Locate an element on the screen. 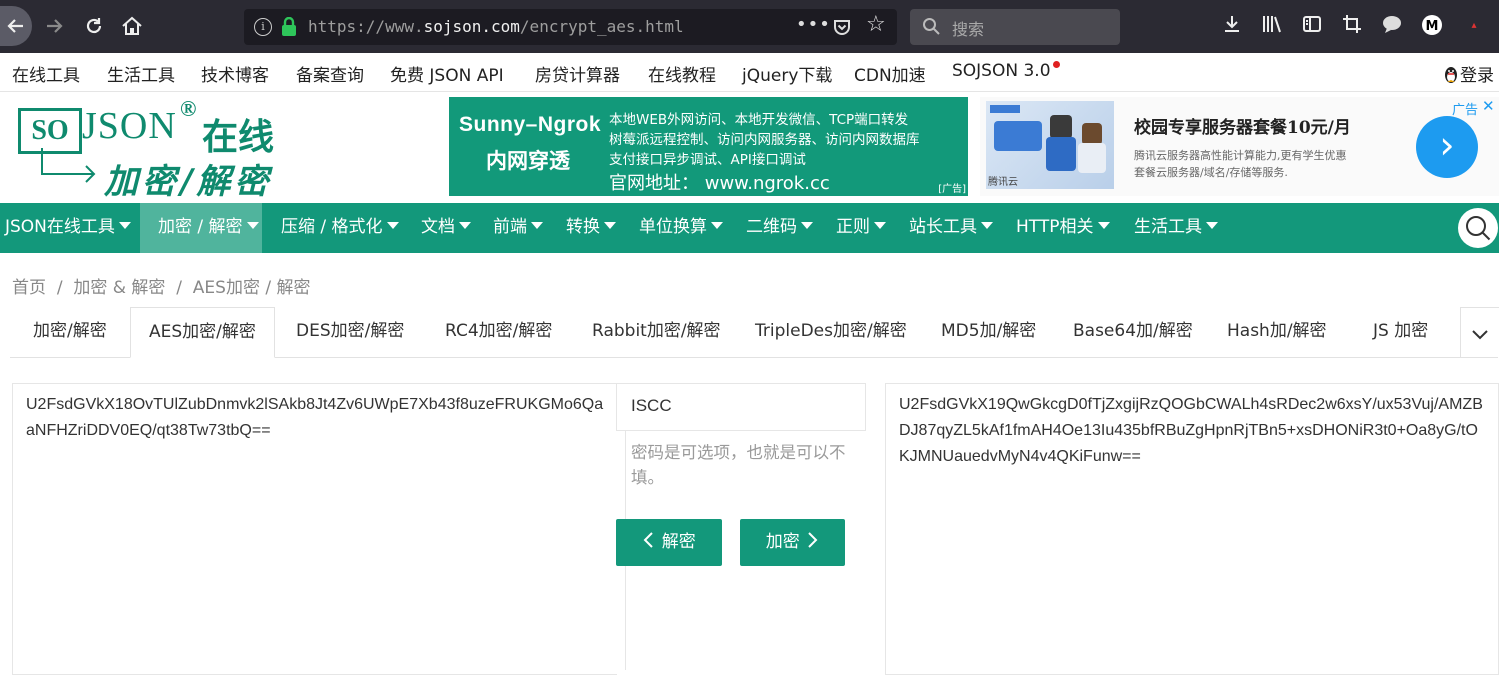  extension-flag-icon: ▴ is located at coordinates (1474, 26).